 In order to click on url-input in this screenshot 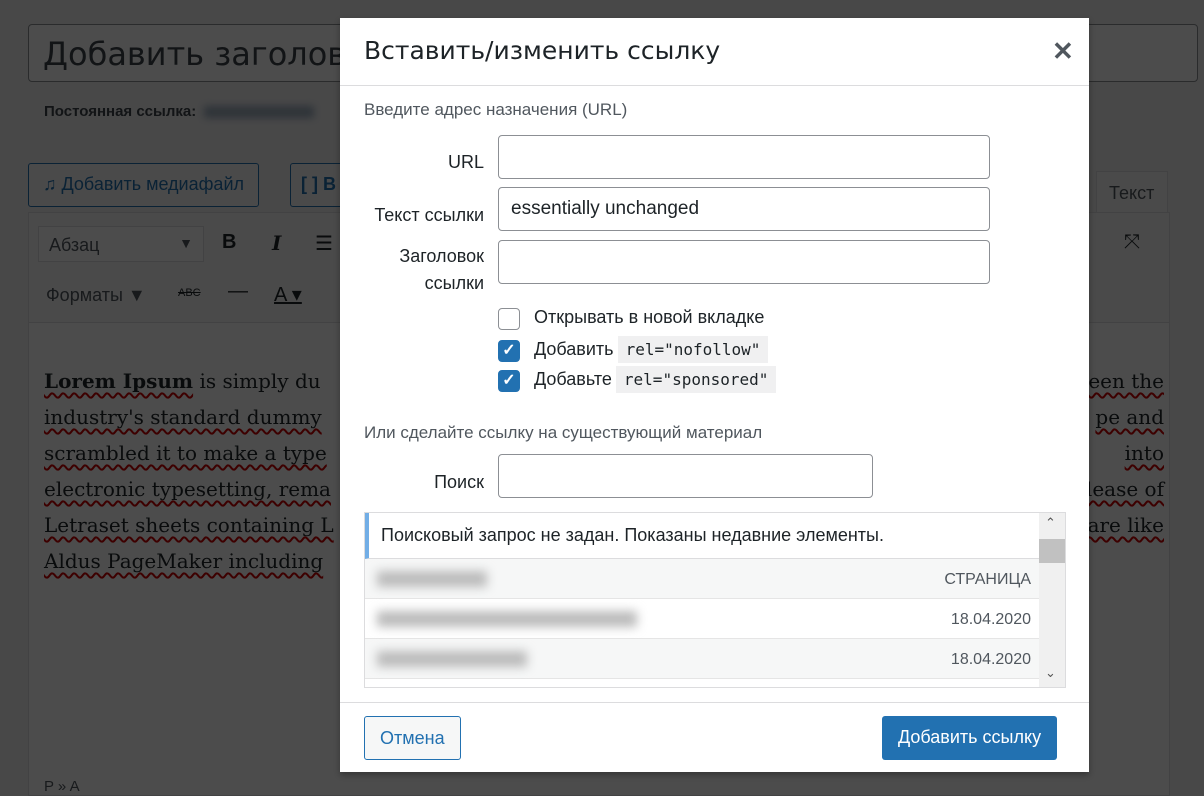, I will do `click(744, 157)`.